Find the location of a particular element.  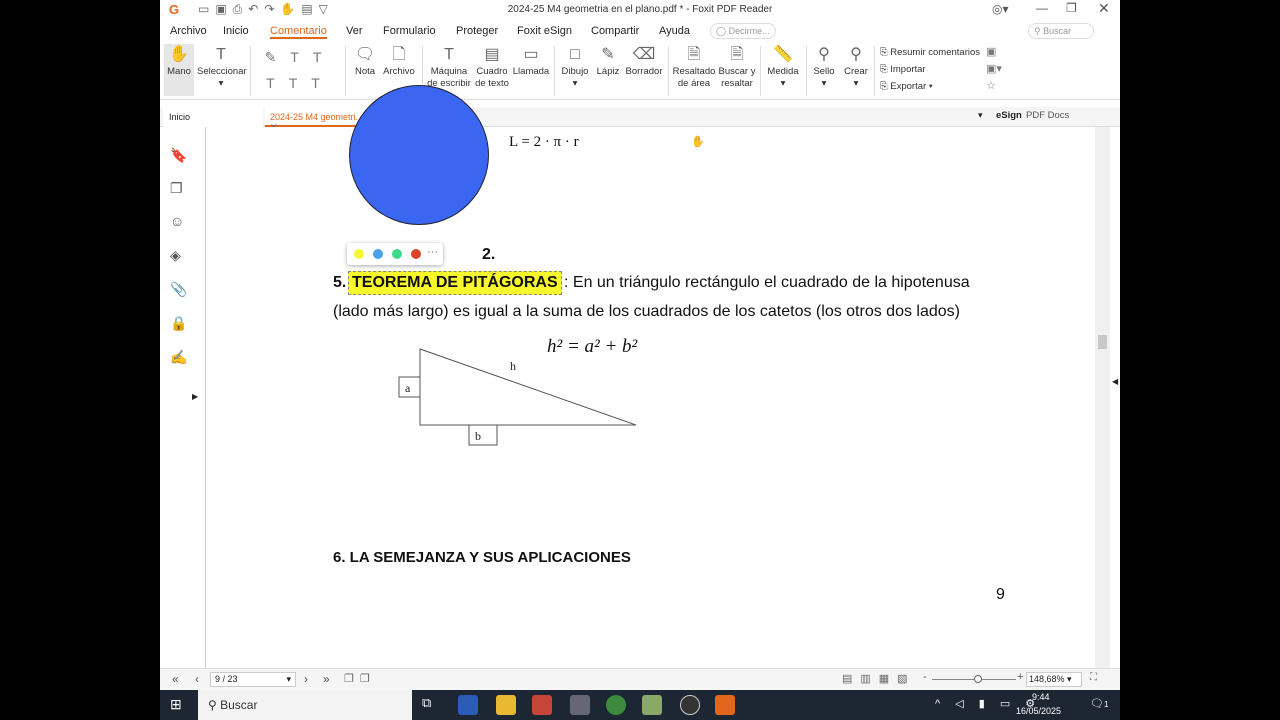

select-tool-button: T Seleccionar ▾ is located at coordinates (222, 67).